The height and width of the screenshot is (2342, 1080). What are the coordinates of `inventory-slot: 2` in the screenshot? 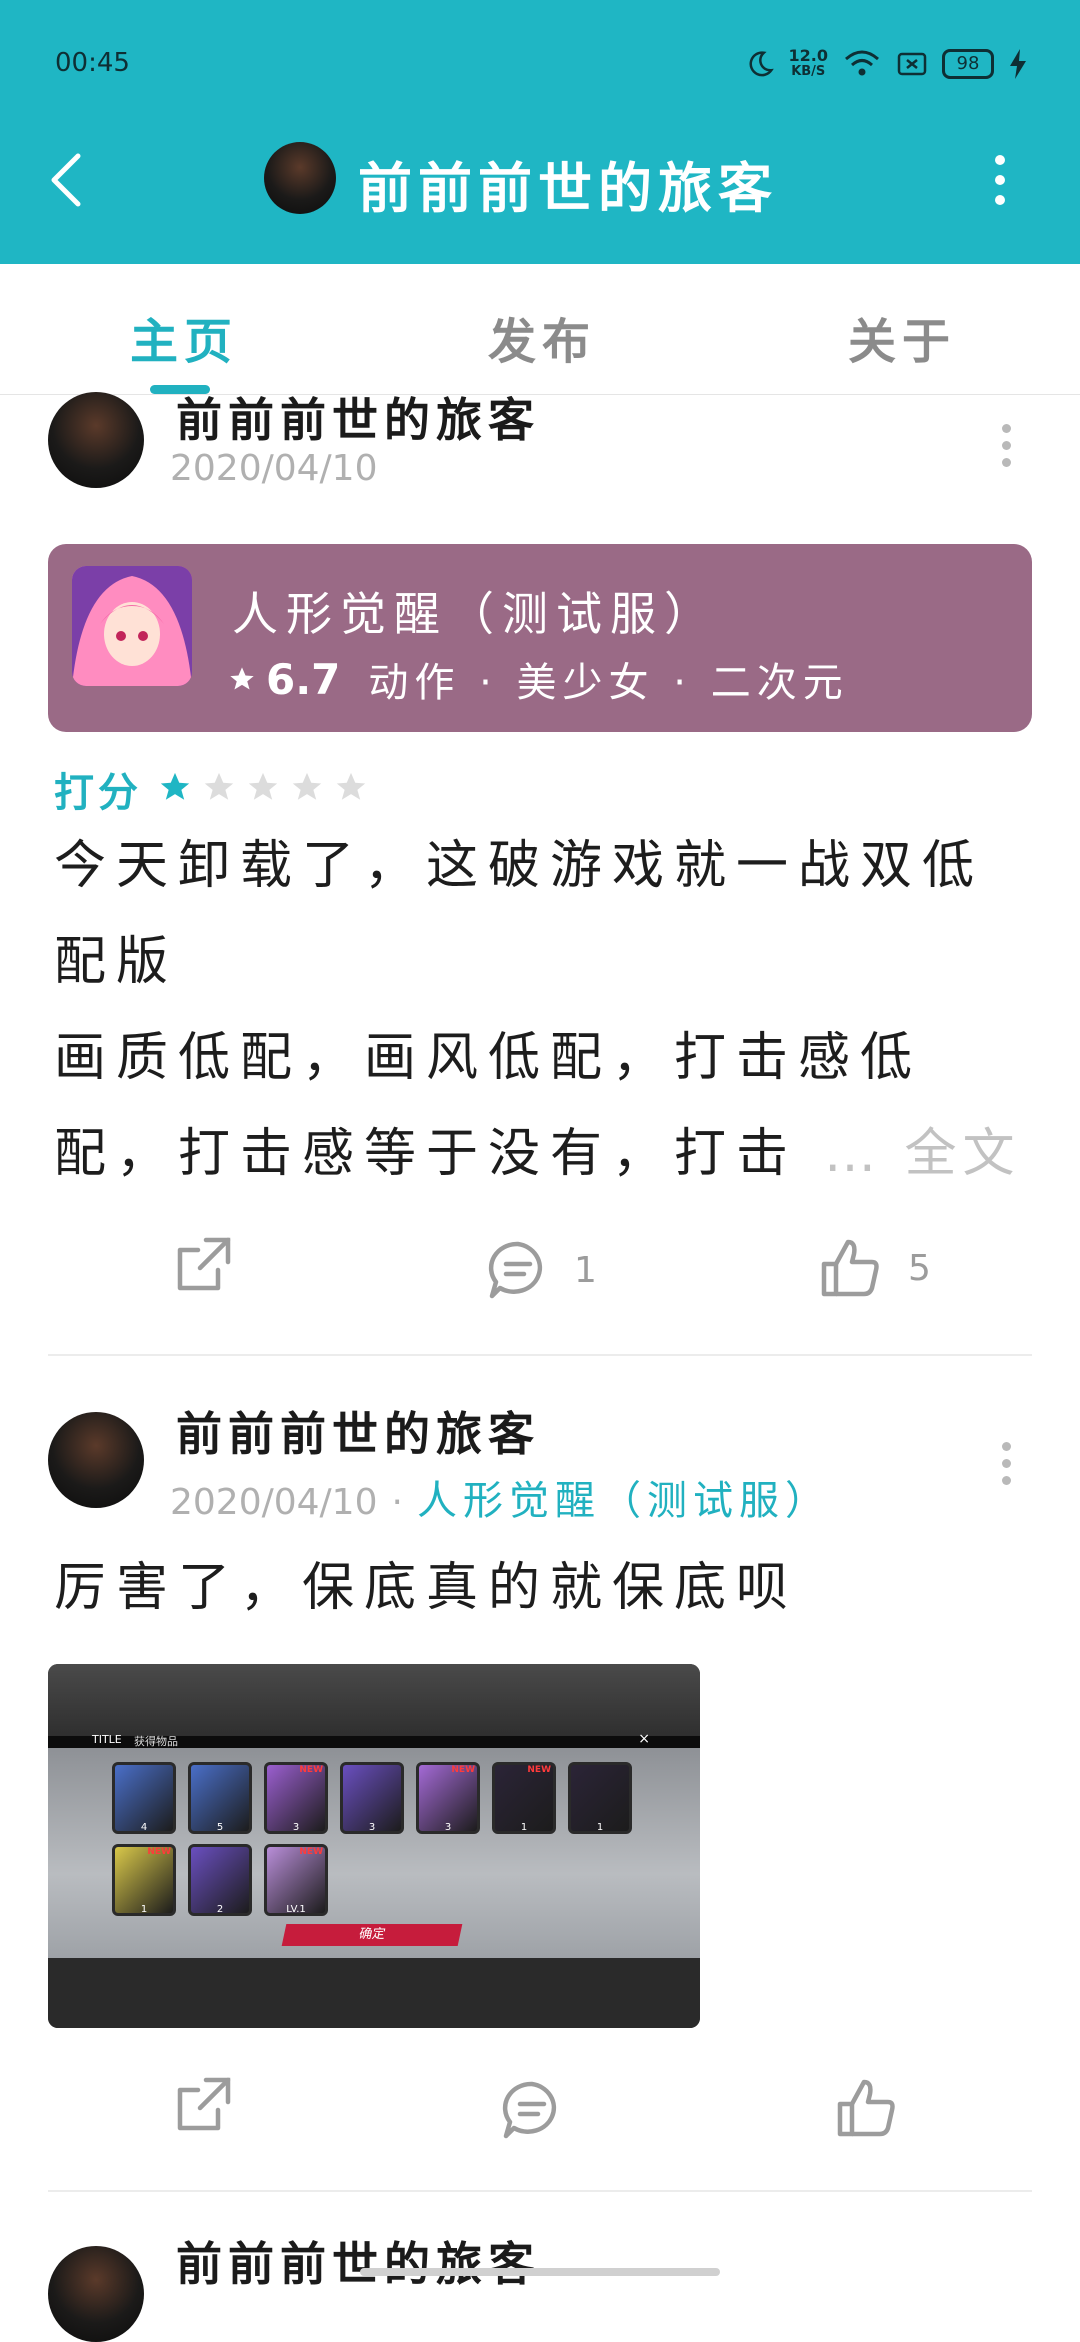 It's located at (220, 1880).